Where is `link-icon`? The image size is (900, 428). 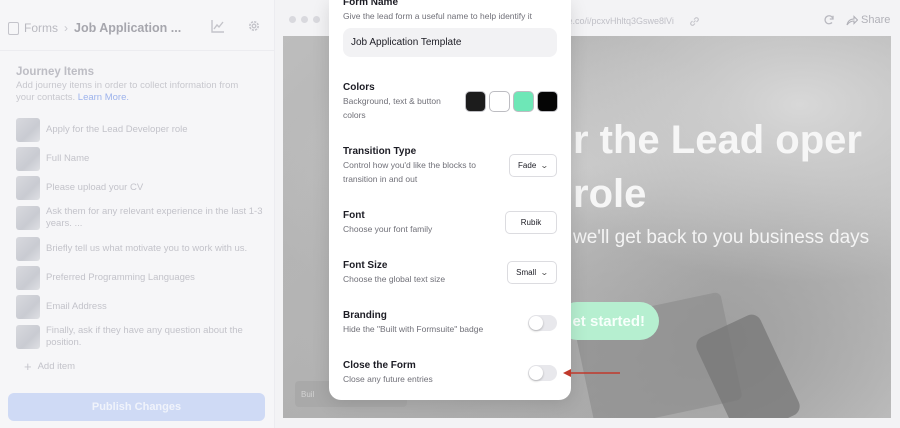
link-icon is located at coordinates (694, 21).